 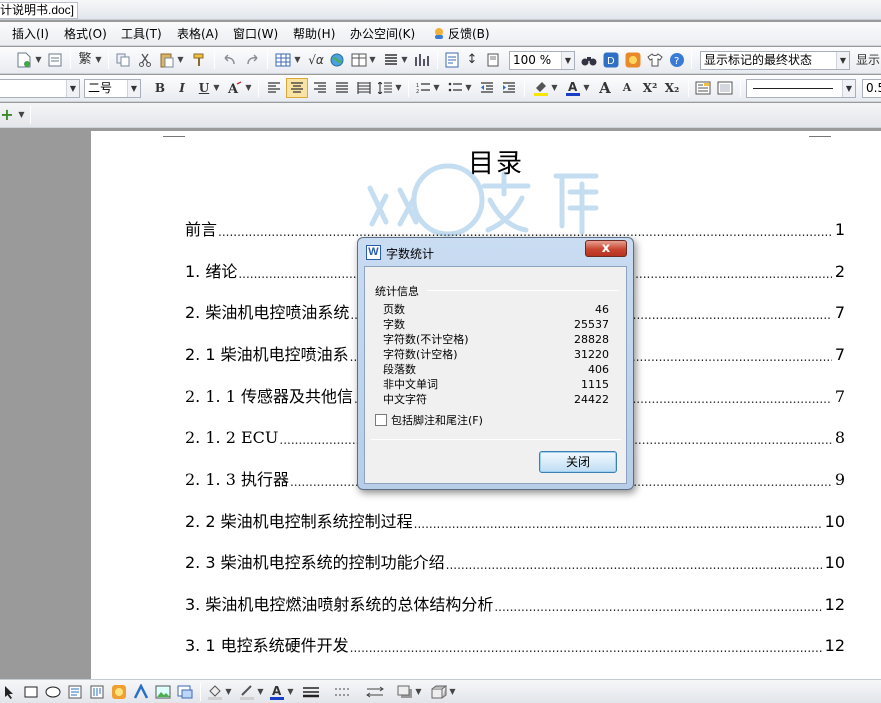 I want to click on menu-window: 窗口(W), so click(x=255, y=34).